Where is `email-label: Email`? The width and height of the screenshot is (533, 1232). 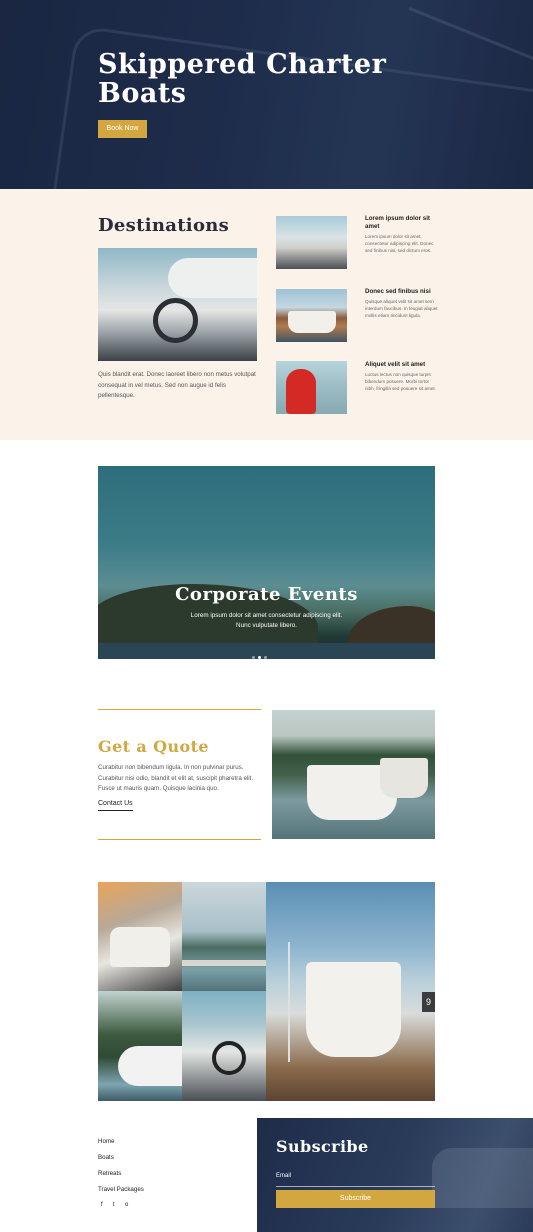
email-label: Email is located at coordinates (284, 1176).